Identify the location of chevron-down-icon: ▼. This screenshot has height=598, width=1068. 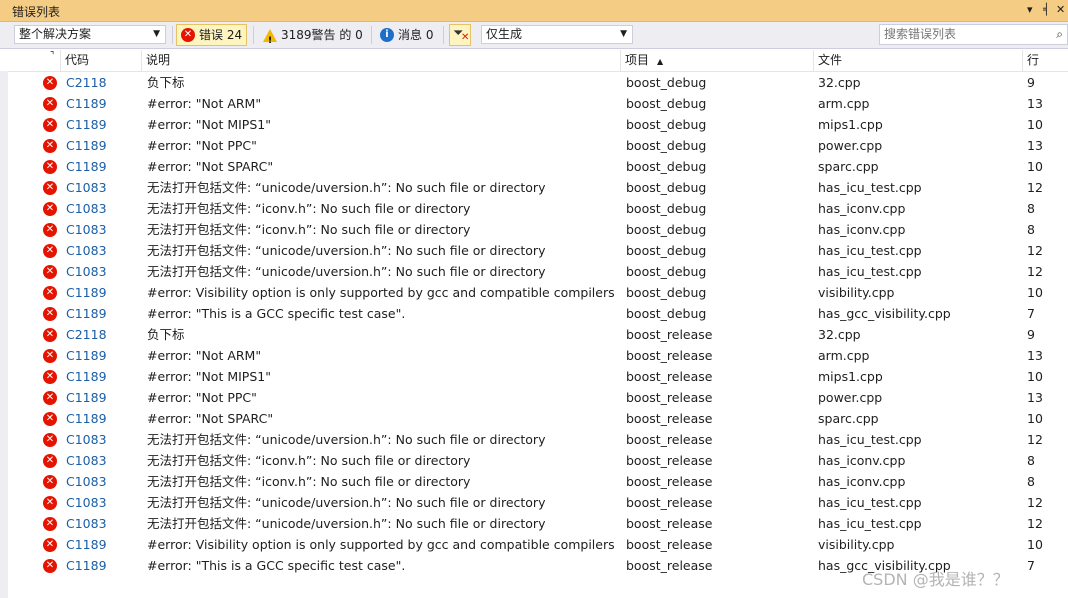
(156, 34).